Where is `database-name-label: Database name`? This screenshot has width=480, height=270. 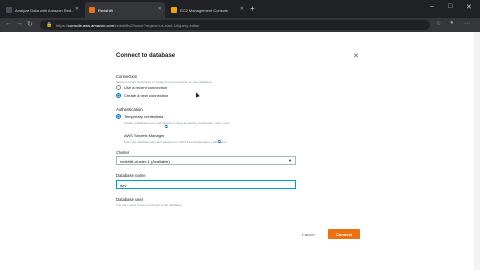
database-name-label: Database name is located at coordinates (131, 175).